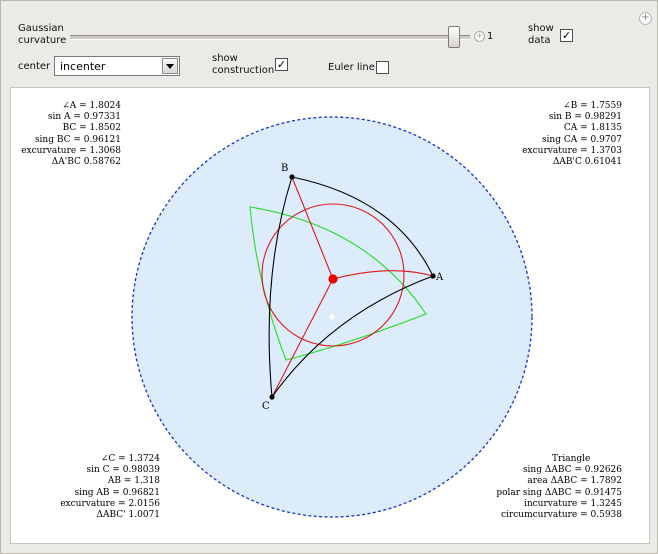 This screenshot has width=658, height=554. Describe the element at coordinates (110, 503) in the screenshot. I see `data-line: excurvature = 2.0156` at that location.